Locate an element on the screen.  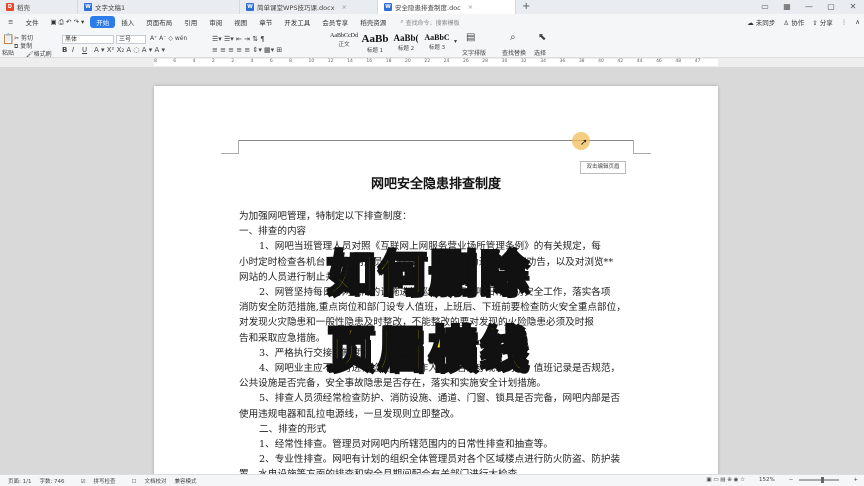
cloud-icon: ☁ is located at coordinates (750, 23).